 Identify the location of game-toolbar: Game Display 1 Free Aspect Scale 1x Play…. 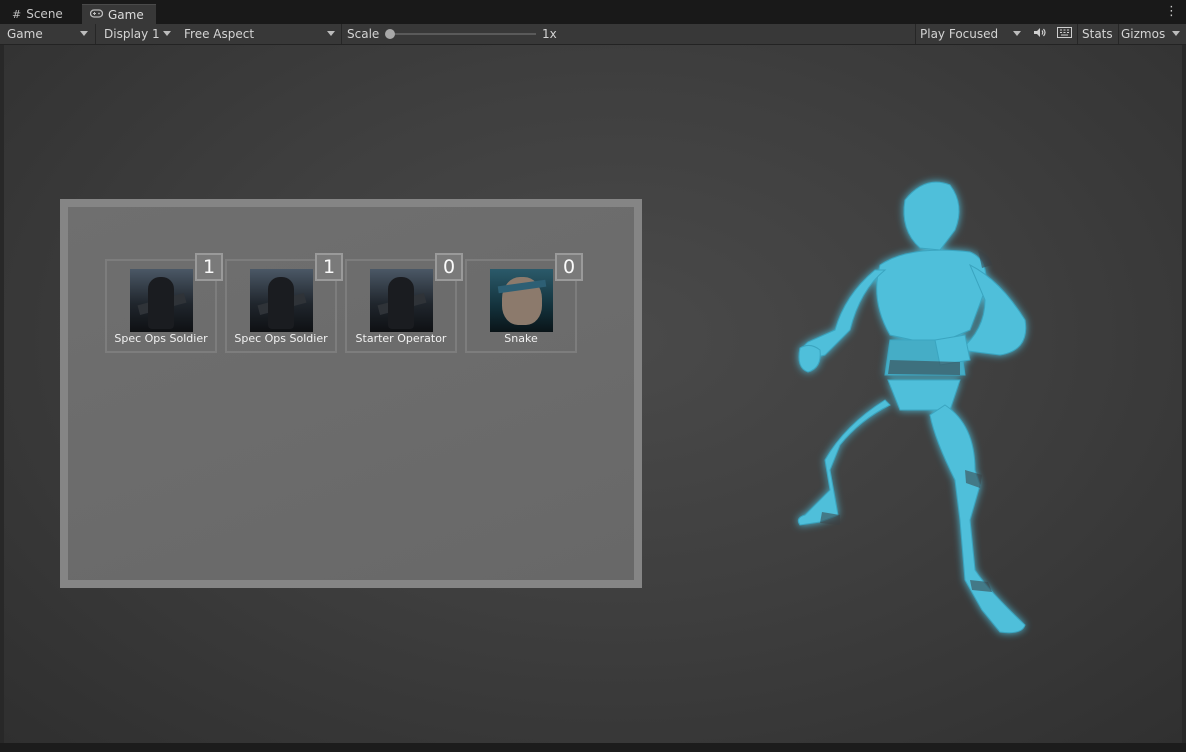
(593, 34).